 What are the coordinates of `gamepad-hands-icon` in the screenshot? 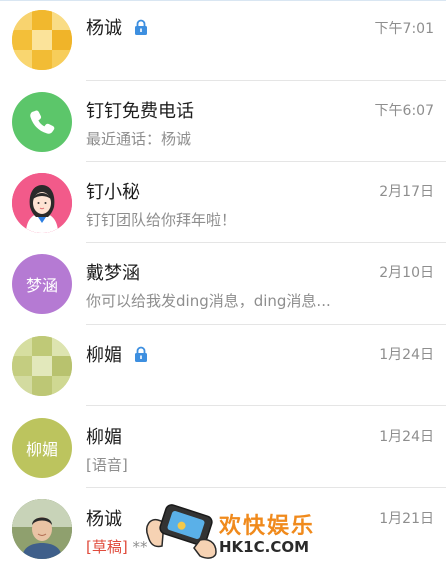 It's located at (181, 531).